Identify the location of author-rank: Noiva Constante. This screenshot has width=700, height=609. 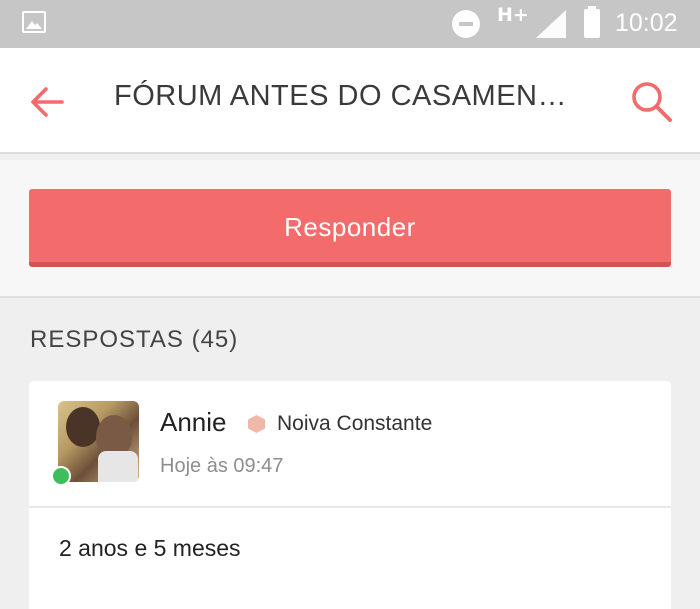
(355, 423).